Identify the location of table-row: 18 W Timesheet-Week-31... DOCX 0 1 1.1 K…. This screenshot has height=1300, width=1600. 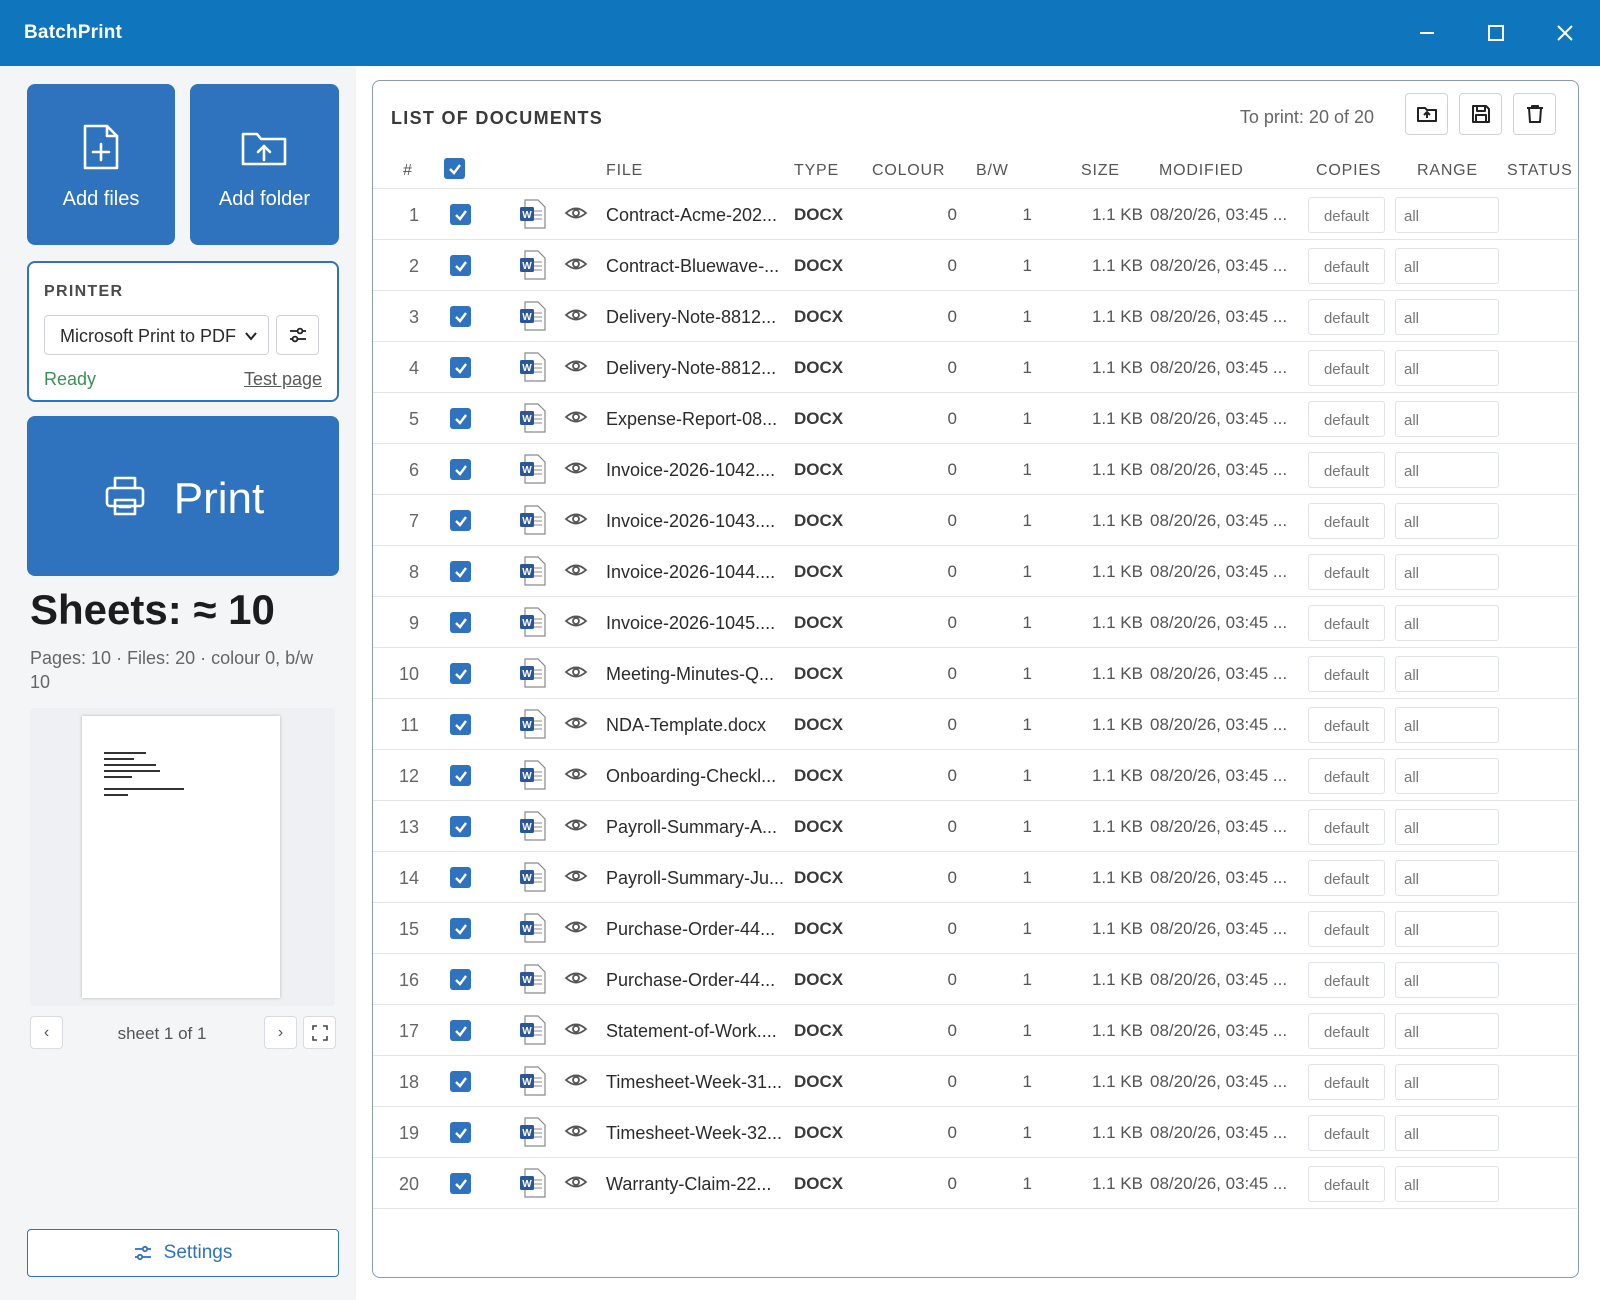
(975, 1081).